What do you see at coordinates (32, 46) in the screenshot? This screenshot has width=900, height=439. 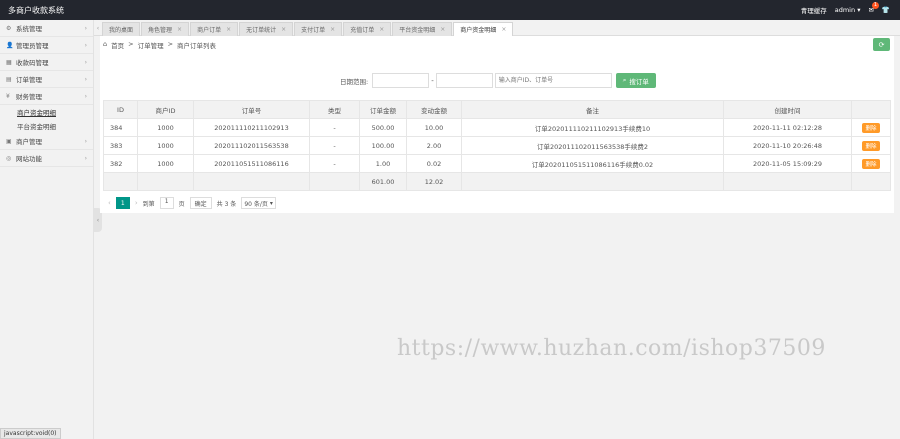 I see `sidebar-item-label: 管理员管理` at bounding box center [32, 46].